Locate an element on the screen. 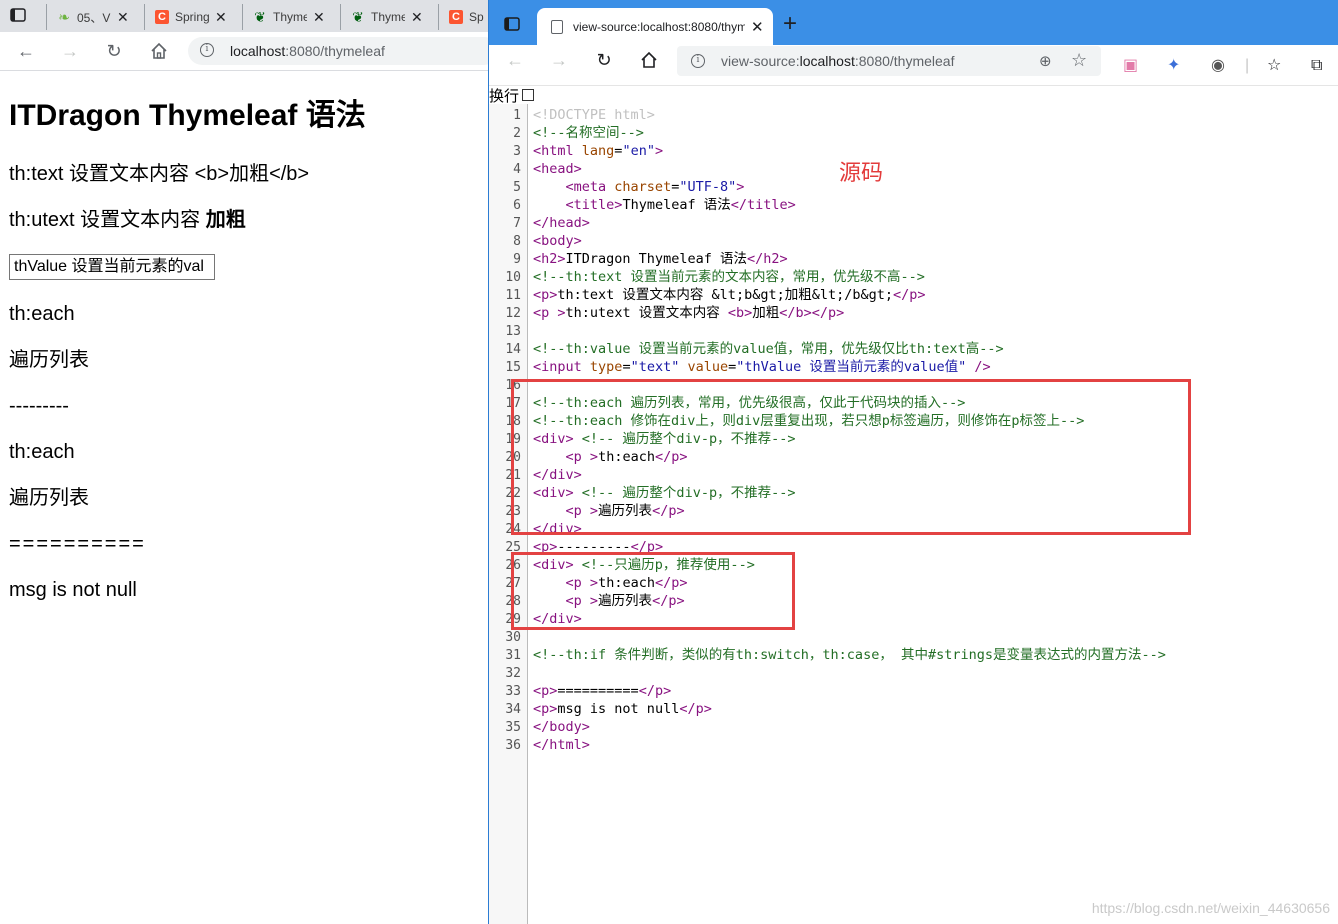  view-source-tab: view-source:localhost:8080/thym ✕ is located at coordinates (655, 26).